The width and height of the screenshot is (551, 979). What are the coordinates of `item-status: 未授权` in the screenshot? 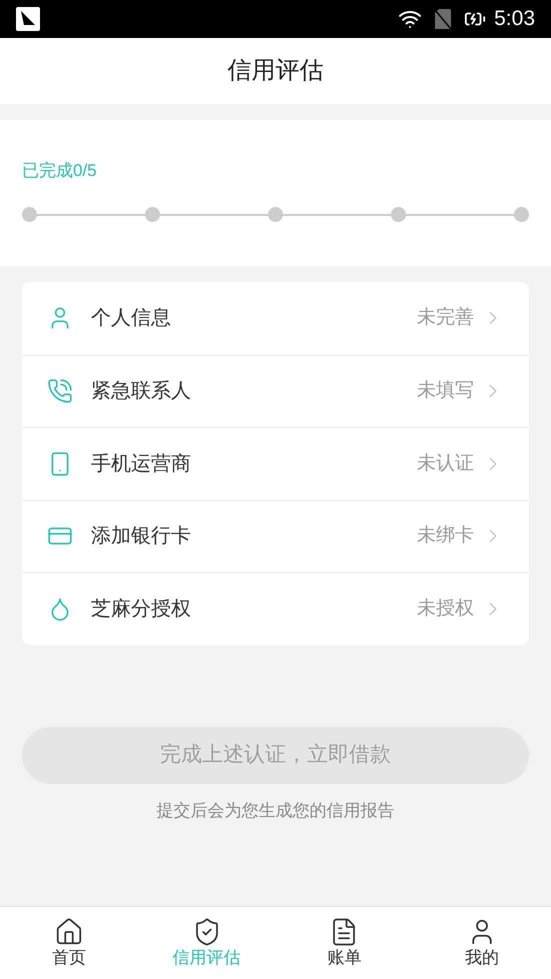 It's located at (445, 608).